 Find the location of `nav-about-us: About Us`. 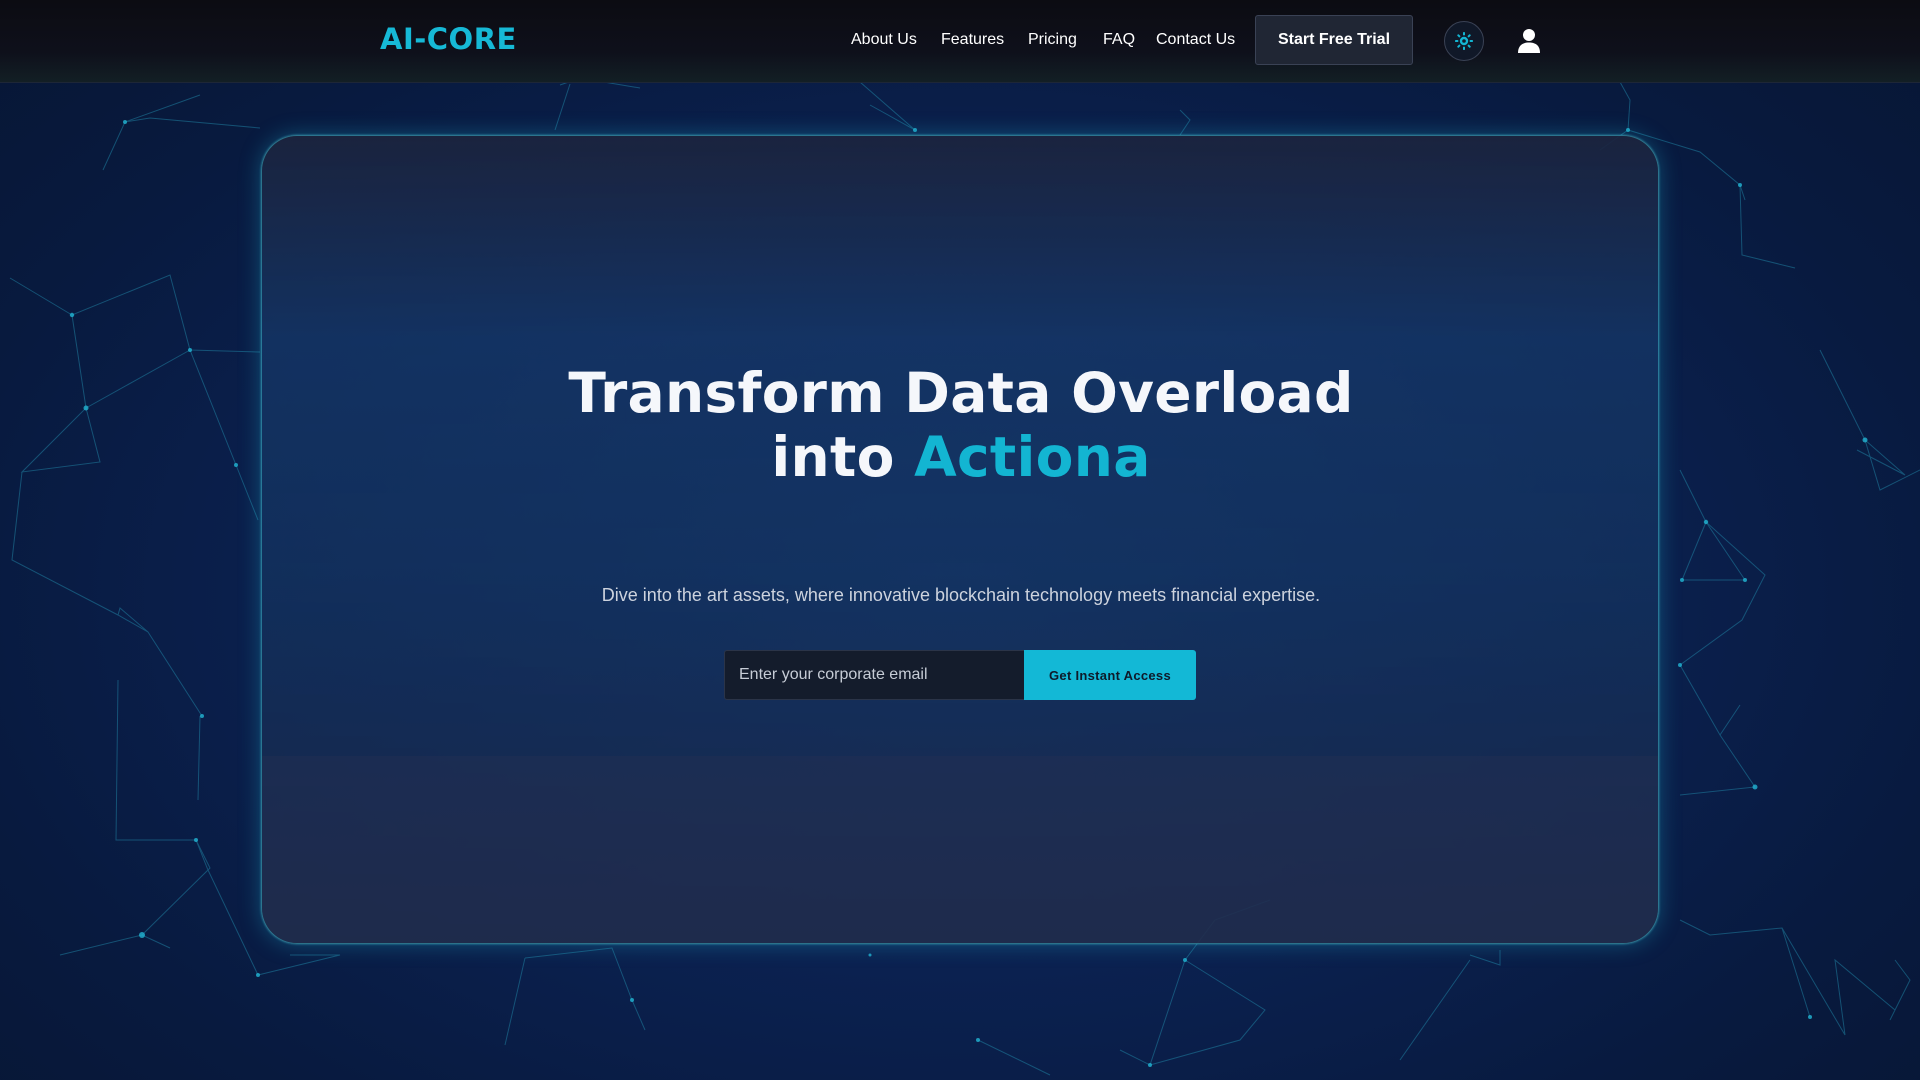

nav-about-us: About Us is located at coordinates (884, 40).